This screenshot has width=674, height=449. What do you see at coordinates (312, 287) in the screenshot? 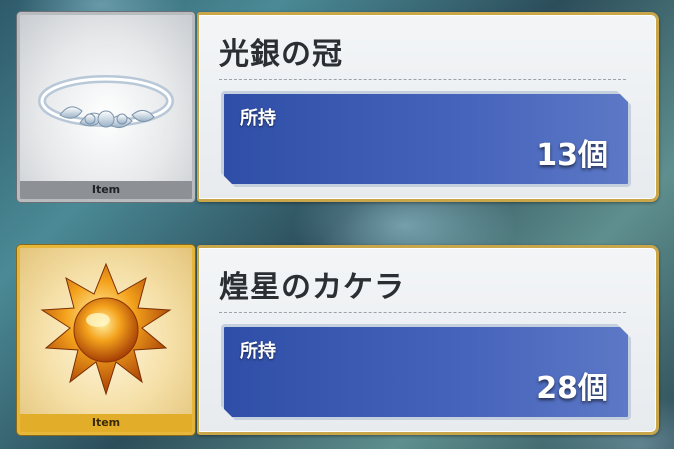
I see `item-name: 煌星のカケラ` at bounding box center [312, 287].